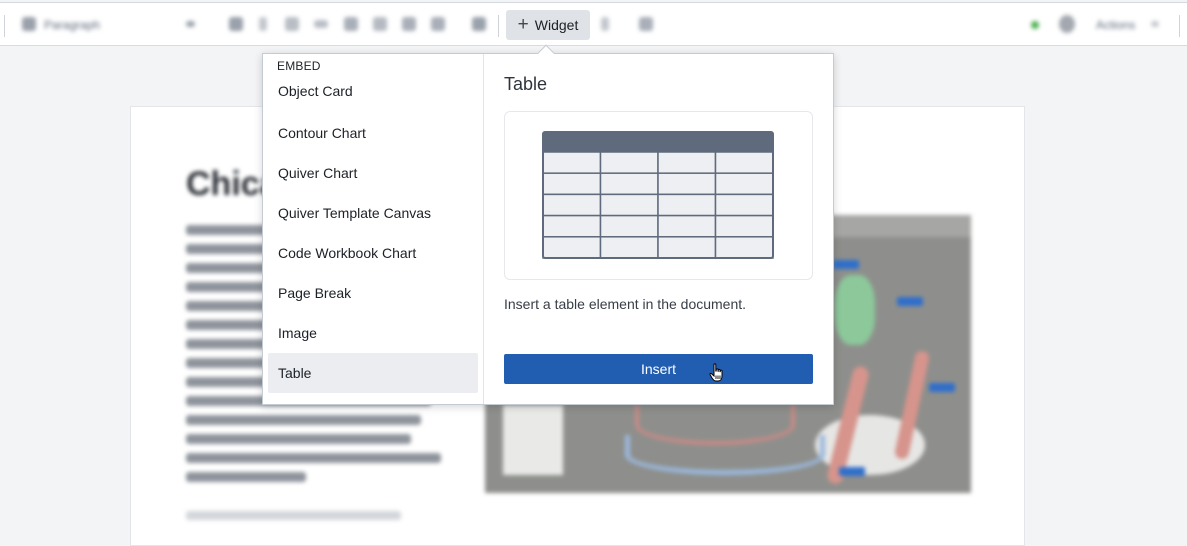 The height and width of the screenshot is (546, 1187). Describe the element at coordinates (373, 95) in the screenshot. I see `menu-item-object-card: Object Card` at that location.